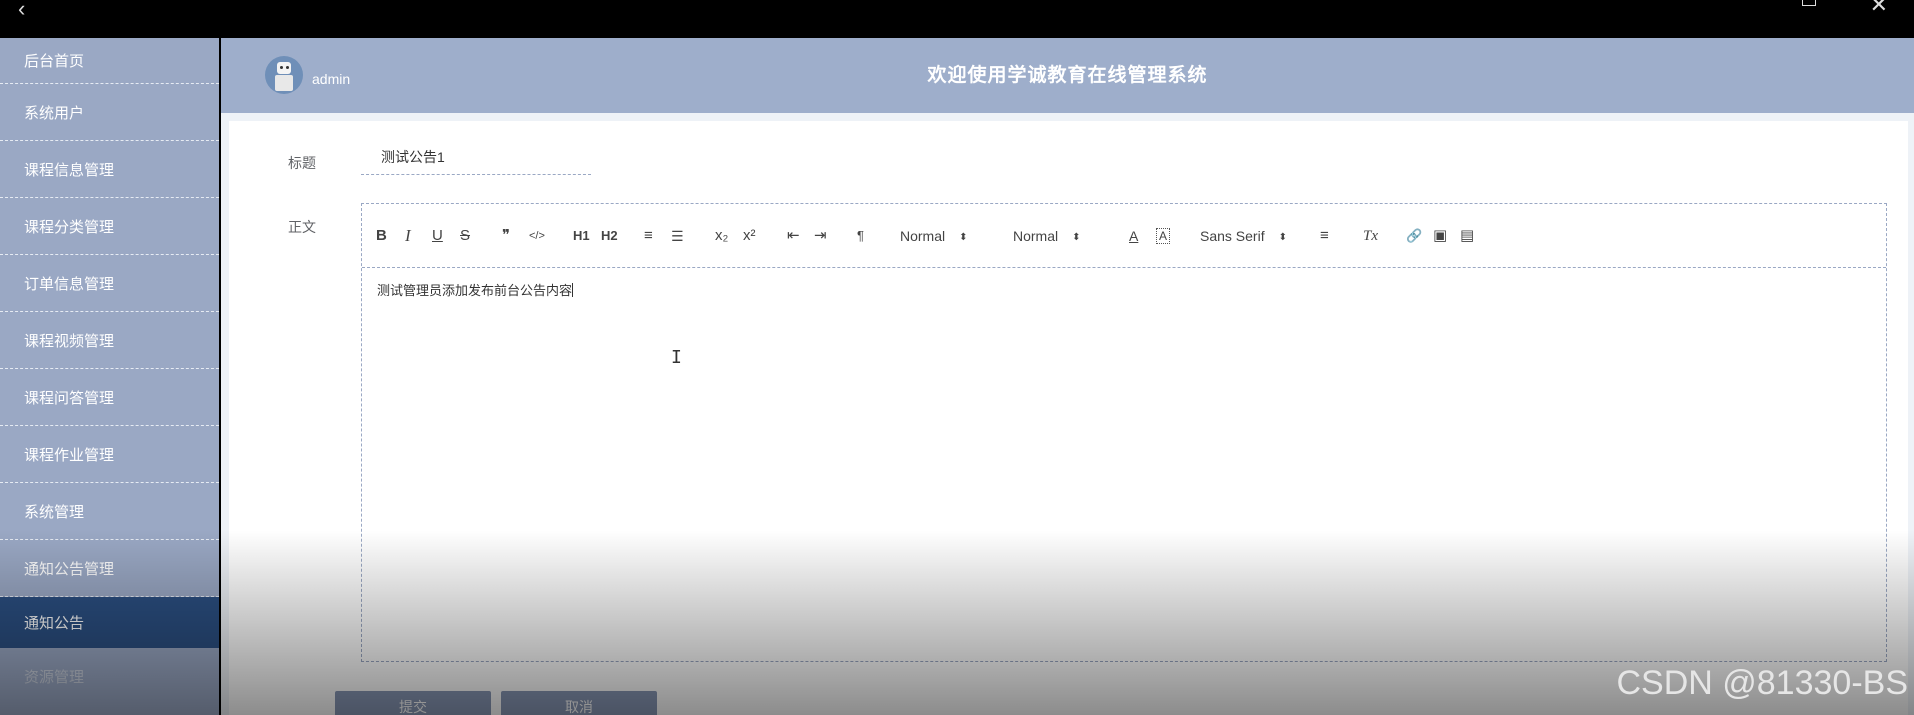 The width and height of the screenshot is (1914, 715). I want to click on sidebar-item-system-manage: 系统管理, so click(109, 511).